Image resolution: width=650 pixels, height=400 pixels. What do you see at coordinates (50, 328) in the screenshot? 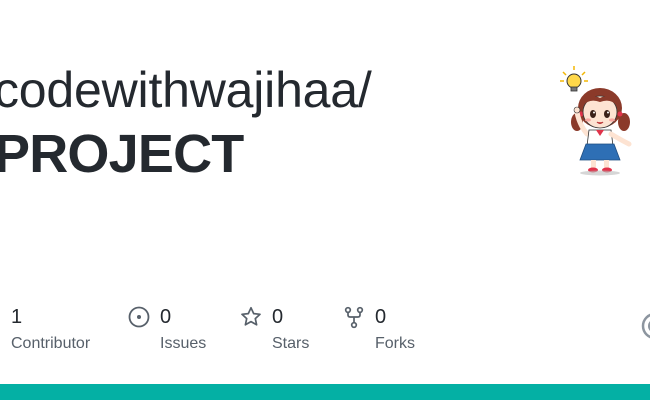
I see `stat-contributors: 1 Contributor` at bounding box center [50, 328].